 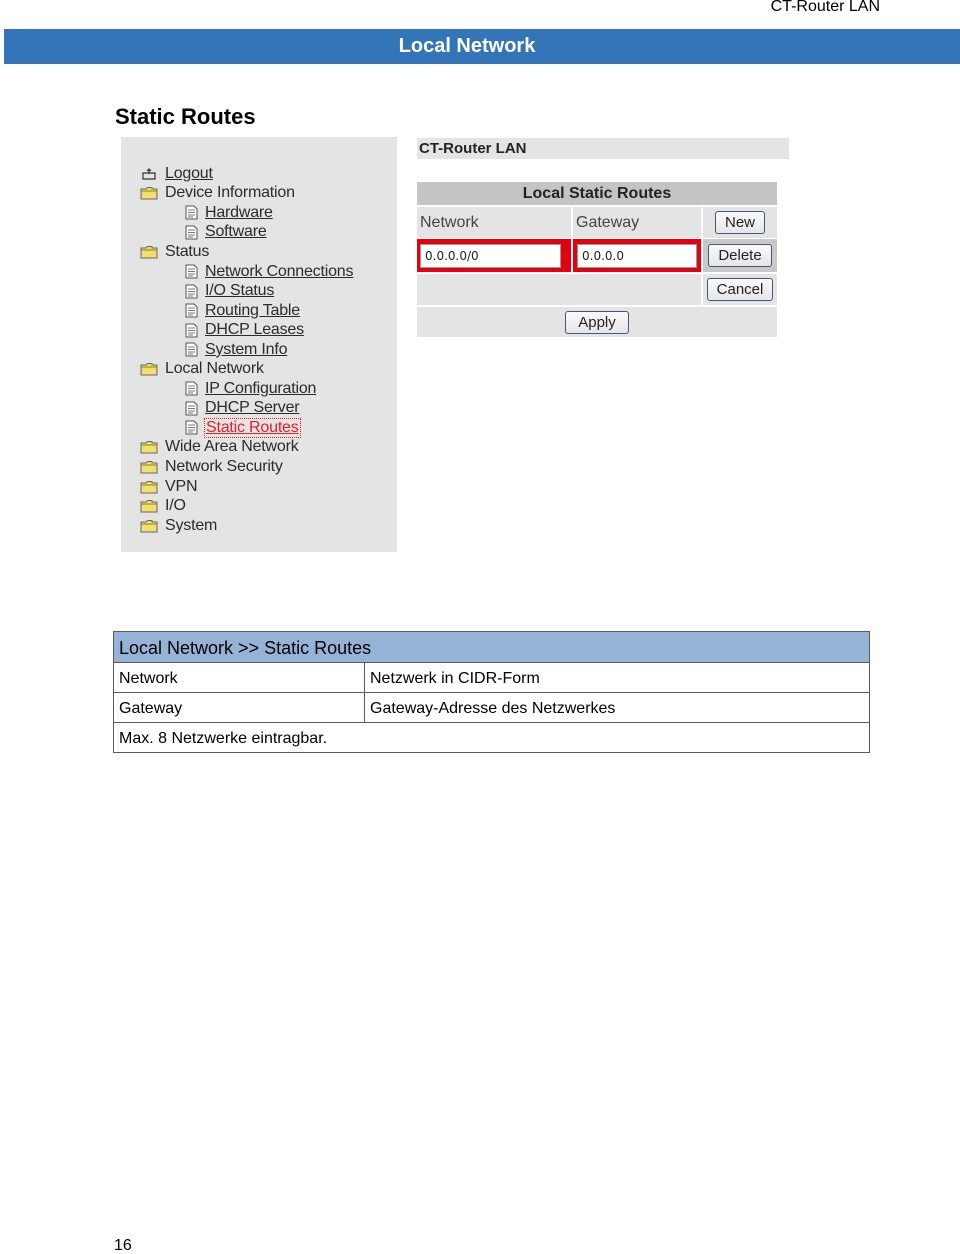 I want to click on nav-item-static-routes: Static Routes, so click(x=246, y=427).